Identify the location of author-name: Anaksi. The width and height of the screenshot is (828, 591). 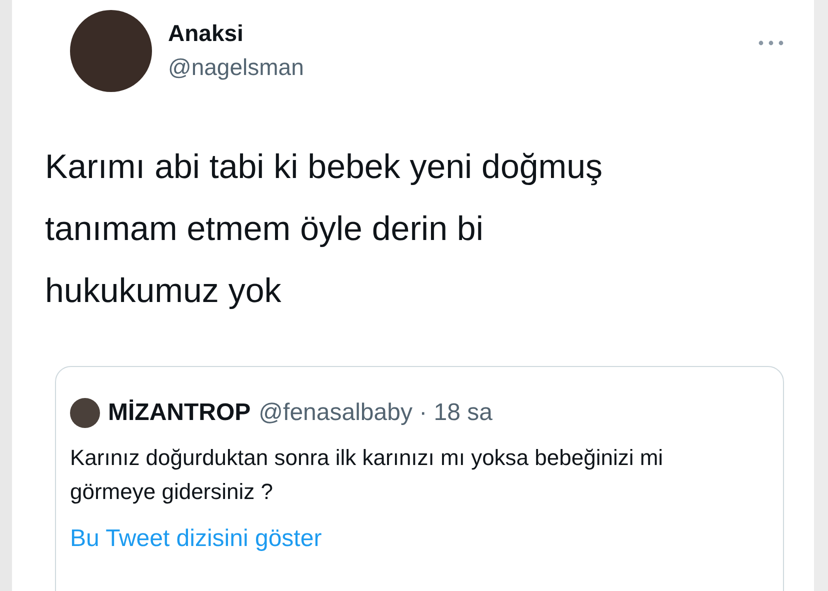
(206, 34).